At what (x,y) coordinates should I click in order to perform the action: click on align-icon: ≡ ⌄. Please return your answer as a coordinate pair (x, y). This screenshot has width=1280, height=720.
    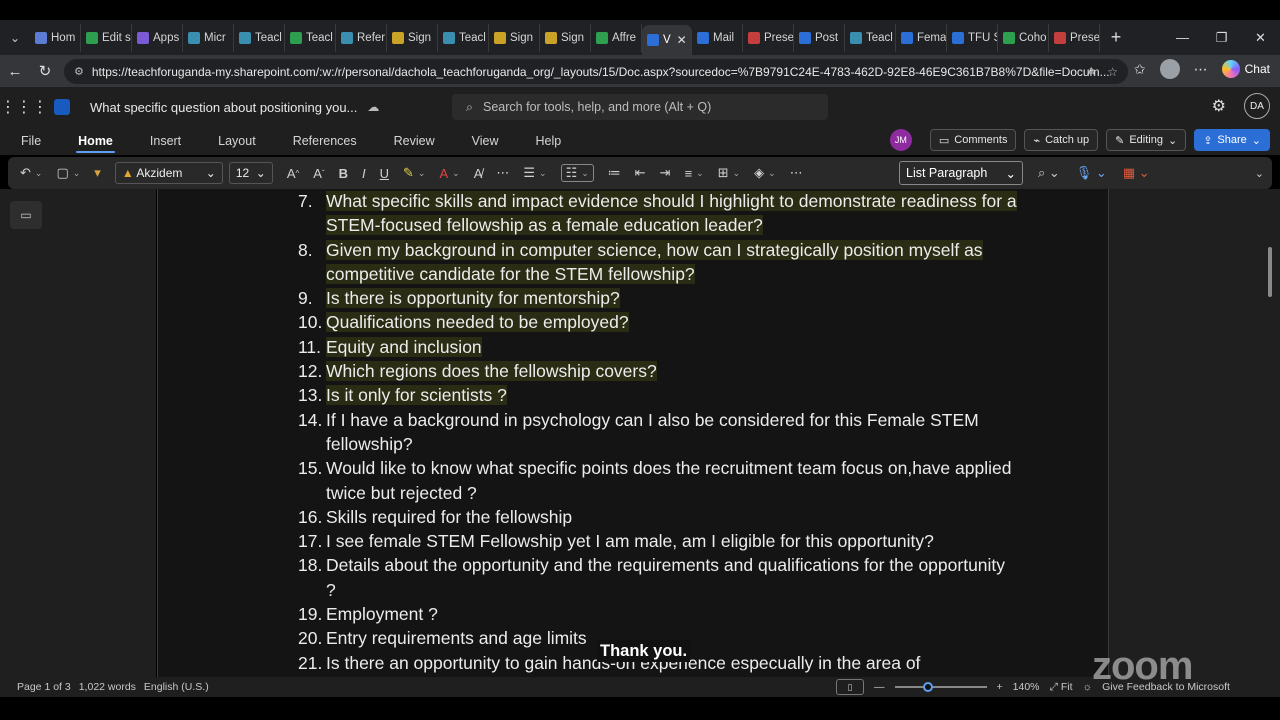
    Looking at the image, I should click on (694, 173).